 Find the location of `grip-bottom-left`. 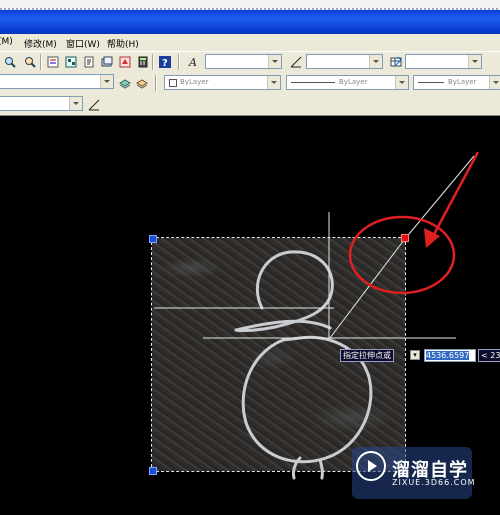

grip-bottom-left is located at coordinates (153, 471).